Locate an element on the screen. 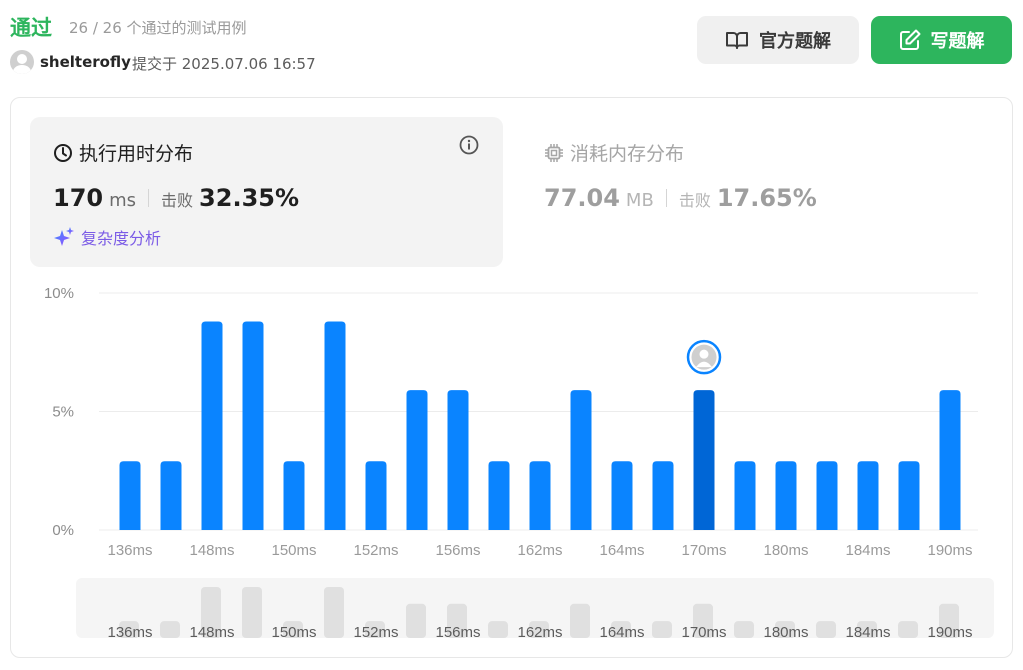  memory-beat-value: 17.65% is located at coordinates (766, 198).